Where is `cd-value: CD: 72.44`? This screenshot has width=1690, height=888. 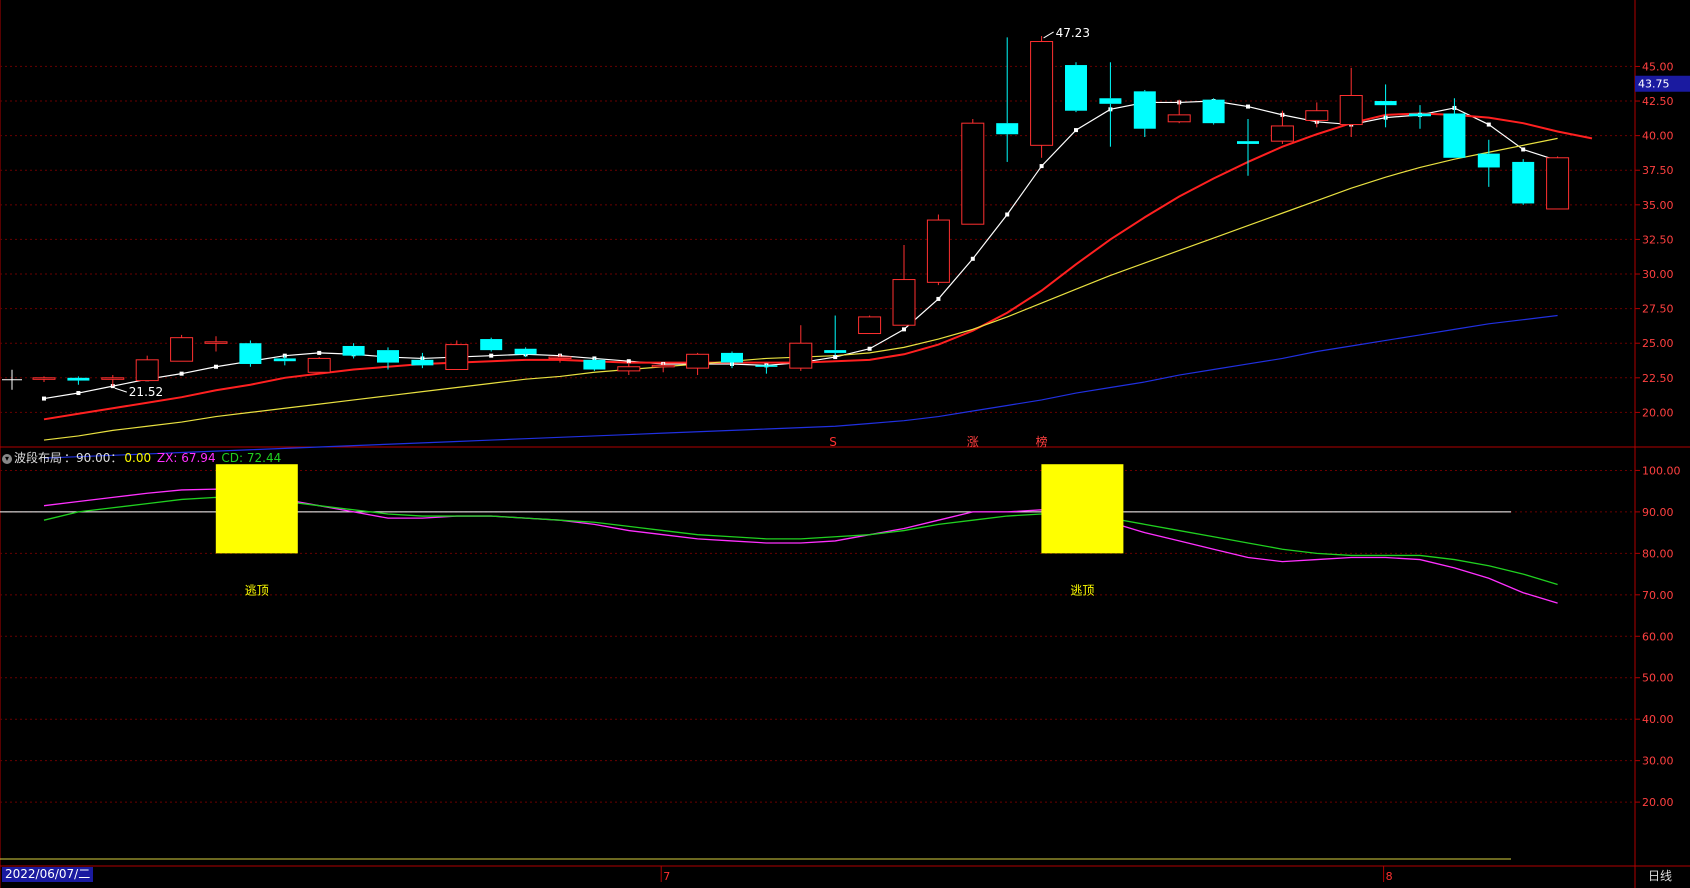
cd-value: CD: 72.44 is located at coordinates (251, 458).